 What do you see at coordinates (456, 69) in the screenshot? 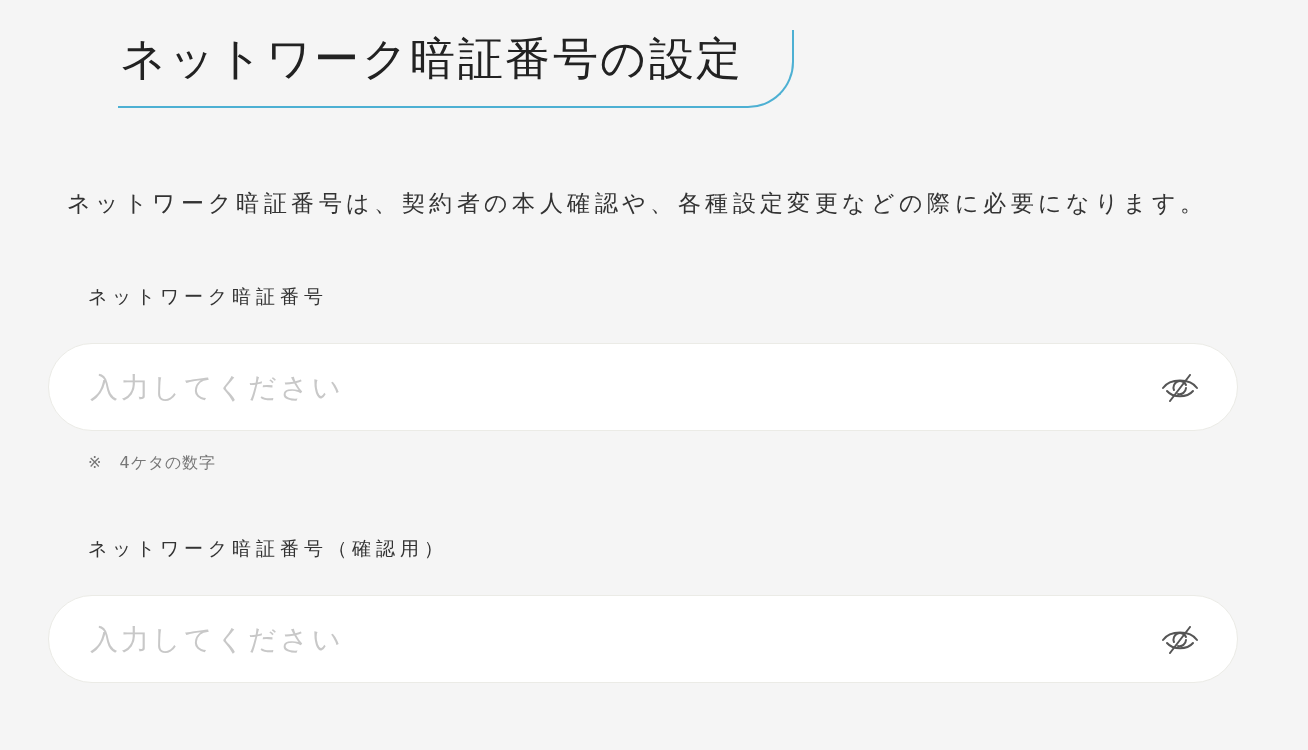
I see `page-title: ネットワーク暗証番号の設定` at bounding box center [456, 69].